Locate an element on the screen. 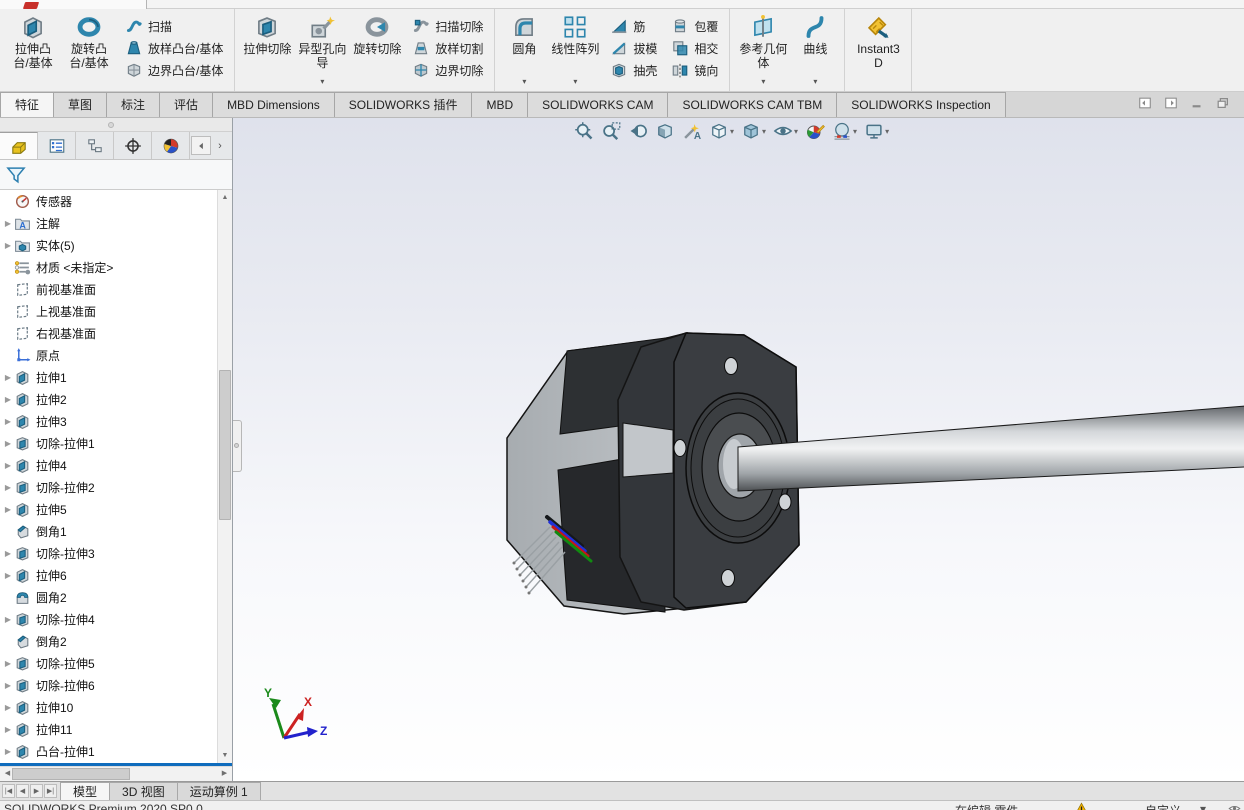 This screenshot has width=1244, height=810. restore-icon-button is located at coordinates (1223, 104).